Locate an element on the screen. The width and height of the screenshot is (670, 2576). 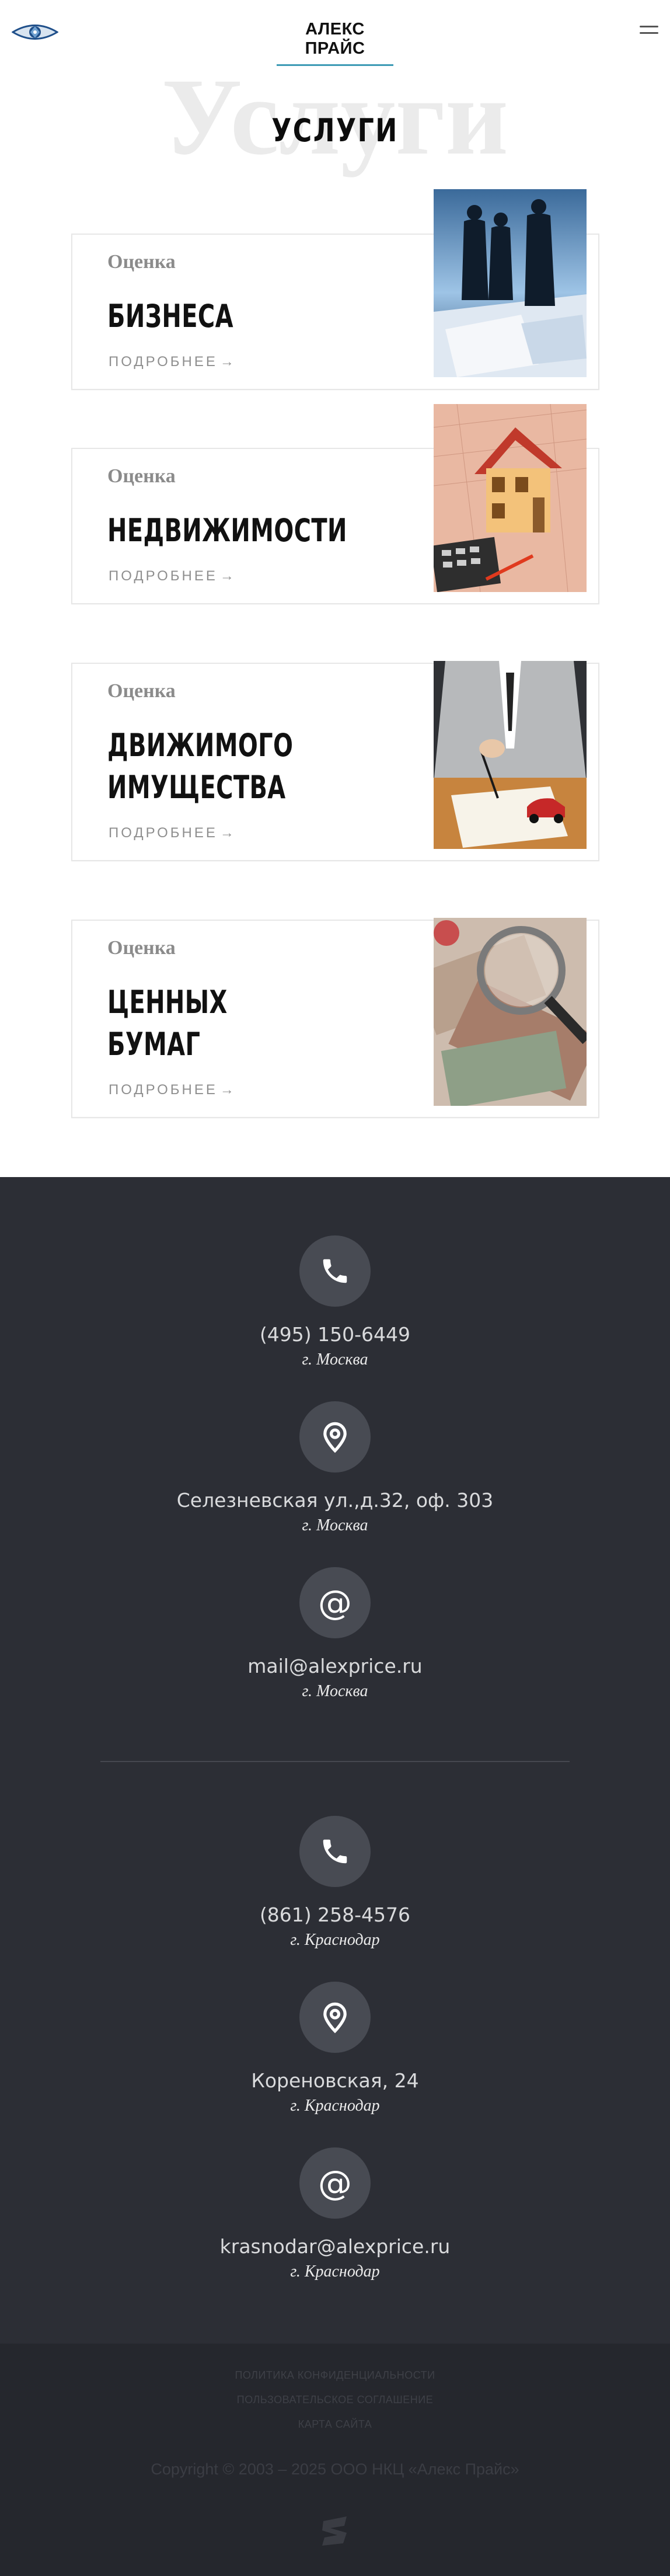
services-heading: Услуги УСЛУГИ is located at coordinates (335, 117).